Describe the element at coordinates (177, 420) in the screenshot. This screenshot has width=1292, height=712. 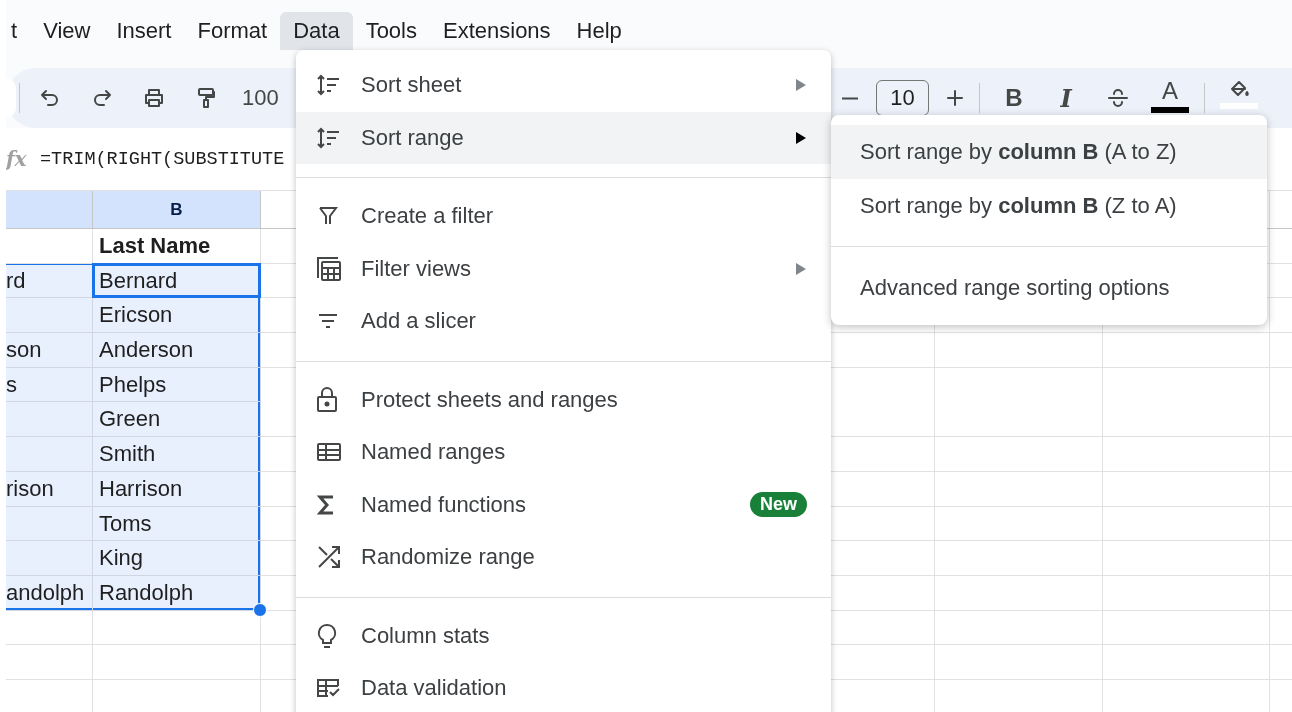
I see `table-cell: Green` at that location.